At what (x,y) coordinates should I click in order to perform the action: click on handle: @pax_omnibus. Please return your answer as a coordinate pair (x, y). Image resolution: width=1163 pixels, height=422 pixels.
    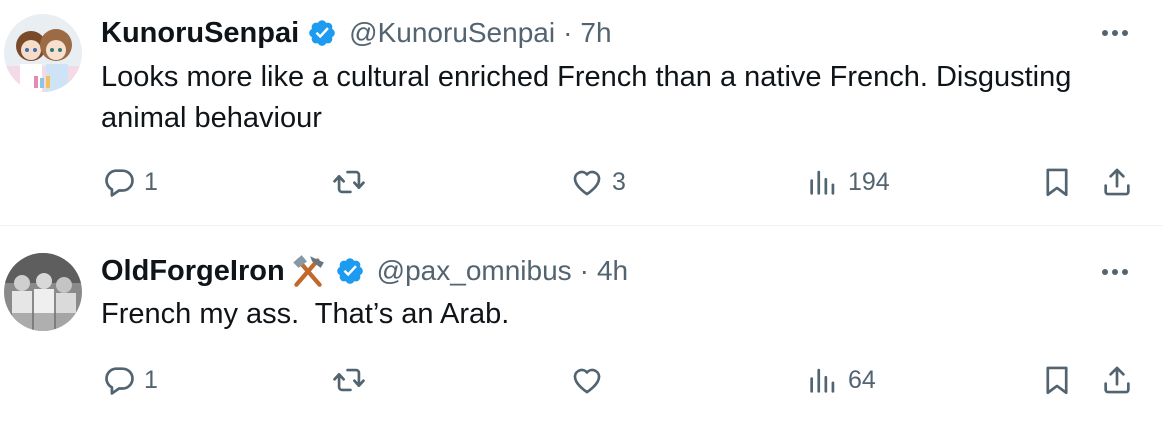
    Looking at the image, I should click on (474, 271).